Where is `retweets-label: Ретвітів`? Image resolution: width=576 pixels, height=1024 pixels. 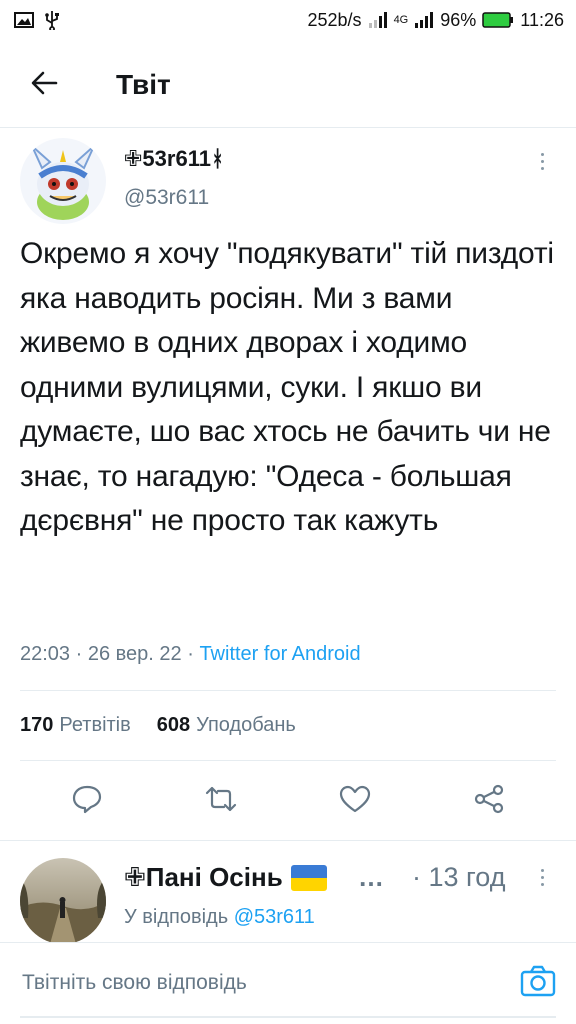
retweets-label: Ретвітів is located at coordinates (94, 725).